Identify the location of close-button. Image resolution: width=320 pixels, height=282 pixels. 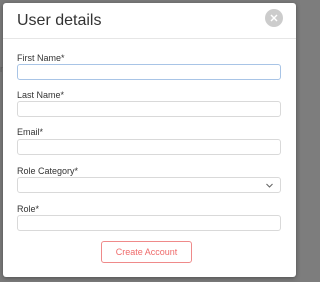
(274, 18).